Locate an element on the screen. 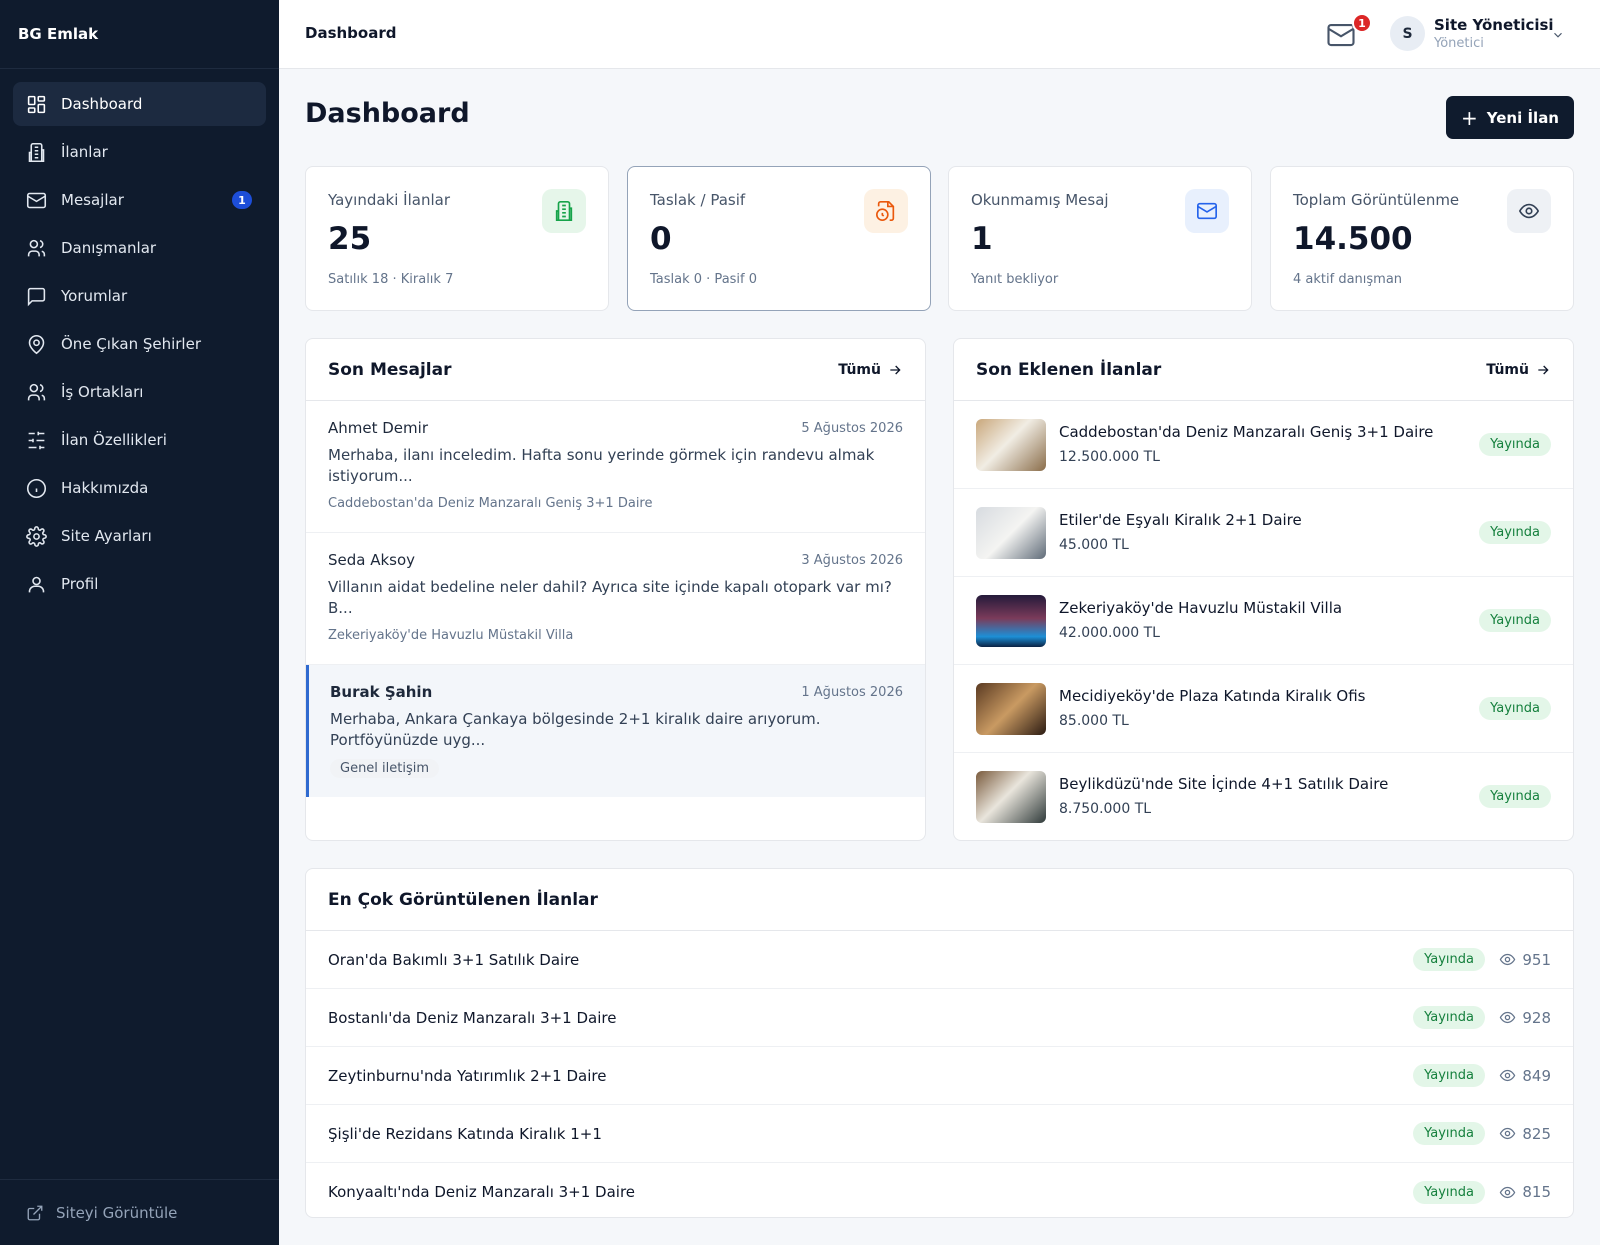 The width and height of the screenshot is (1600, 1245). sidebar-item-is-ortaklari: İş Ortakları is located at coordinates (139, 392).